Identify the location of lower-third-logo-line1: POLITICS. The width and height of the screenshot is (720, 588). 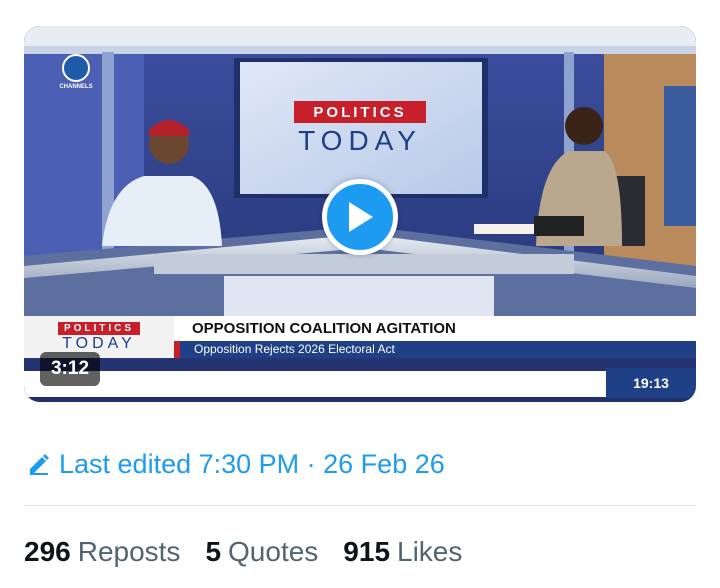
(99, 328).